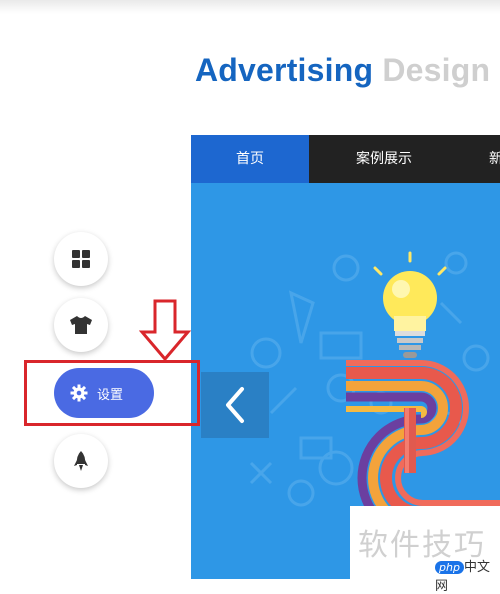 The height and width of the screenshot is (594, 500). I want to click on rocket-icon, so click(81, 461).